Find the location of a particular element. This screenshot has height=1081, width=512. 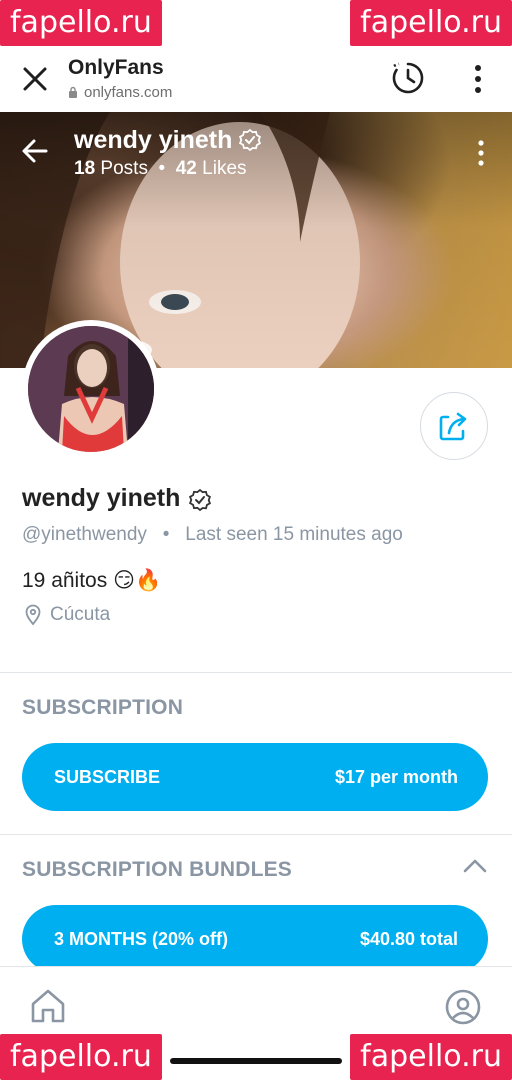

avatar is located at coordinates (91, 389).